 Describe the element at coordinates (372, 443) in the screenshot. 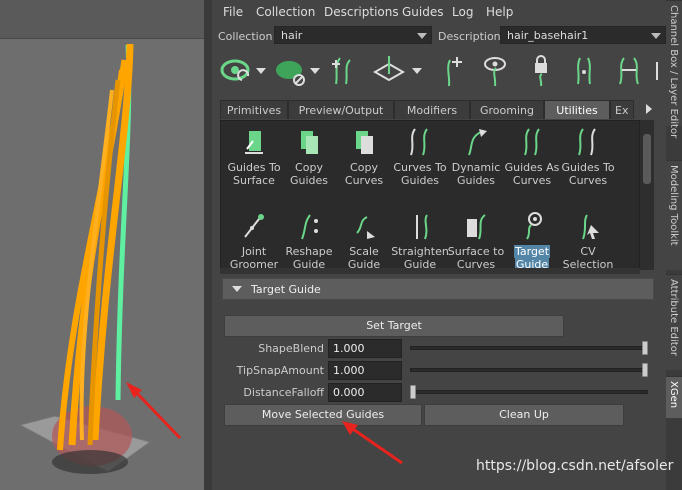

I see `annotation-arrow` at that location.